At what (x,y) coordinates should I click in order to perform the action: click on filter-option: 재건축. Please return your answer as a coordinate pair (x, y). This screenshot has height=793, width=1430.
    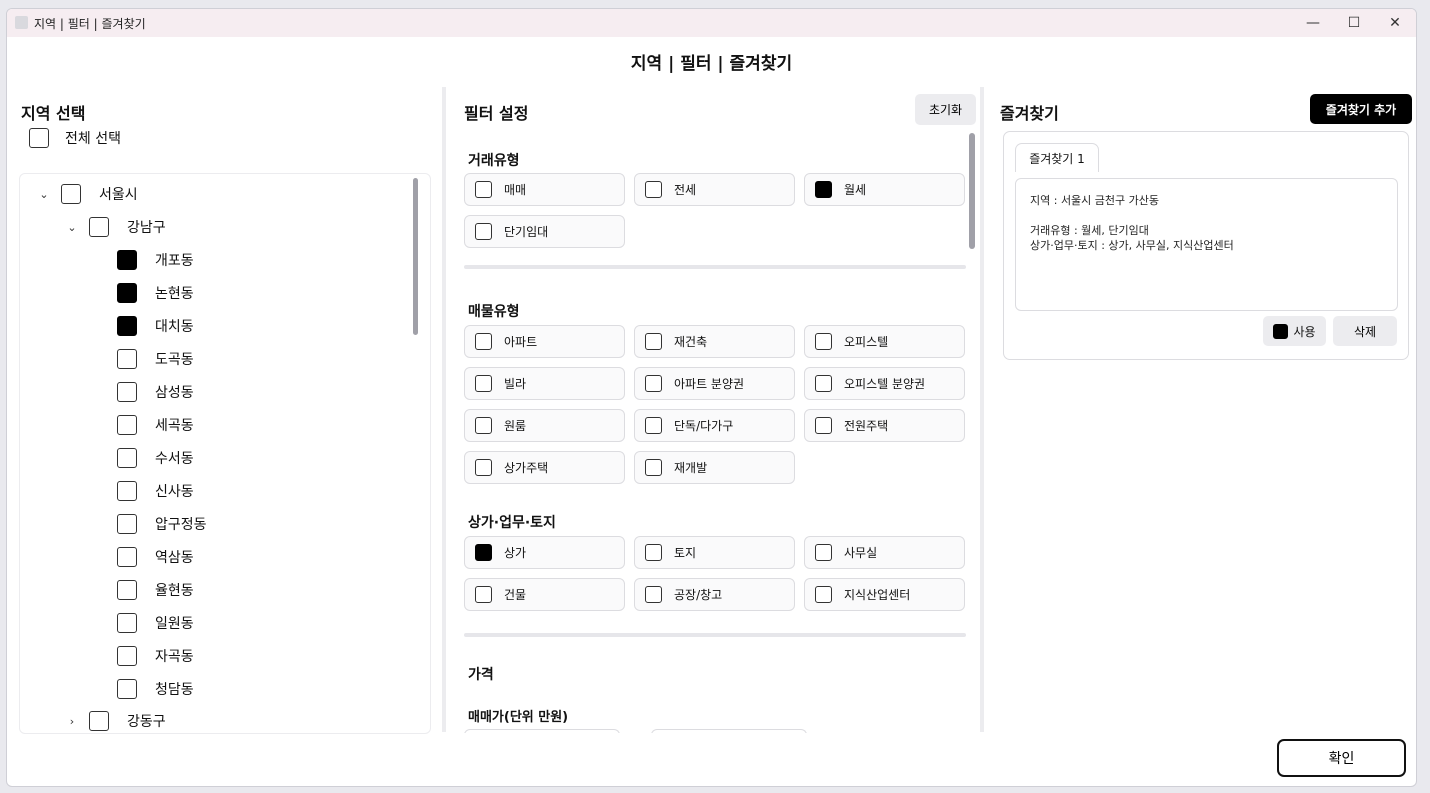
    Looking at the image, I should click on (714, 341).